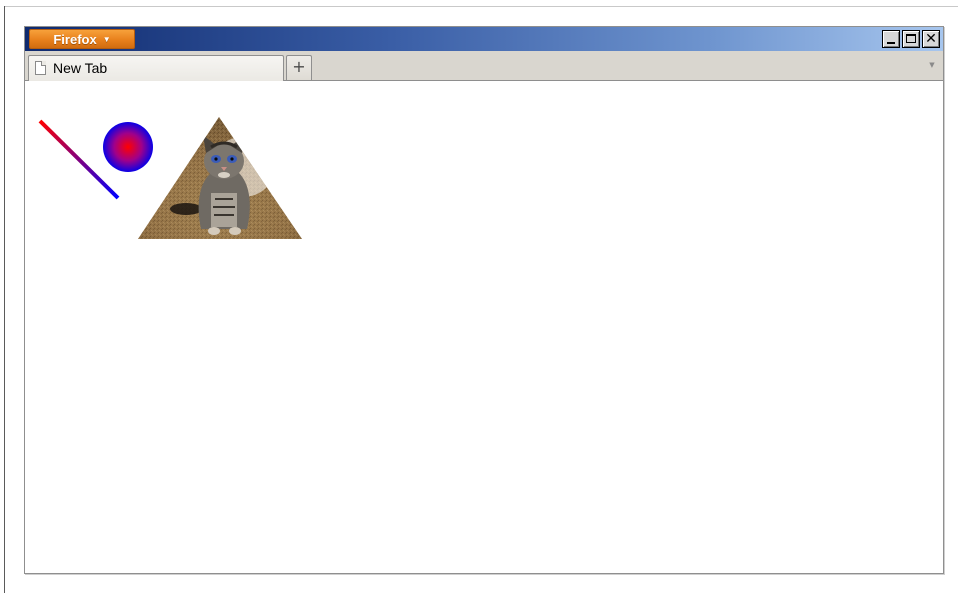 The height and width of the screenshot is (593, 958). What do you see at coordinates (156, 68) in the screenshot?
I see `tab-new-tab: New Tab` at bounding box center [156, 68].